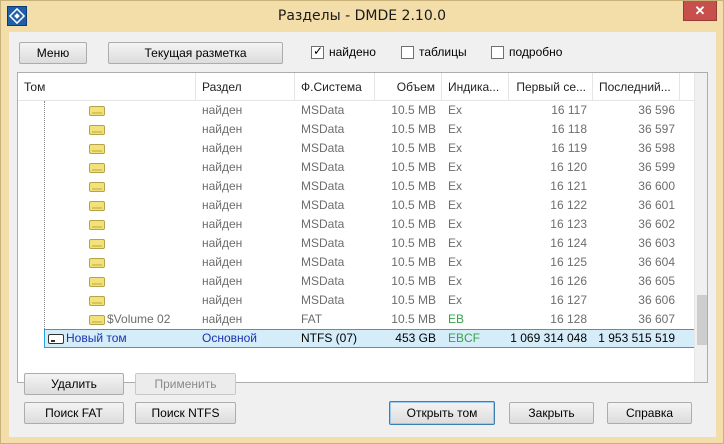  What do you see at coordinates (442, 413) in the screenshot?
I see `open-volume-button: Открыть том` at bounding box center [442, 413].